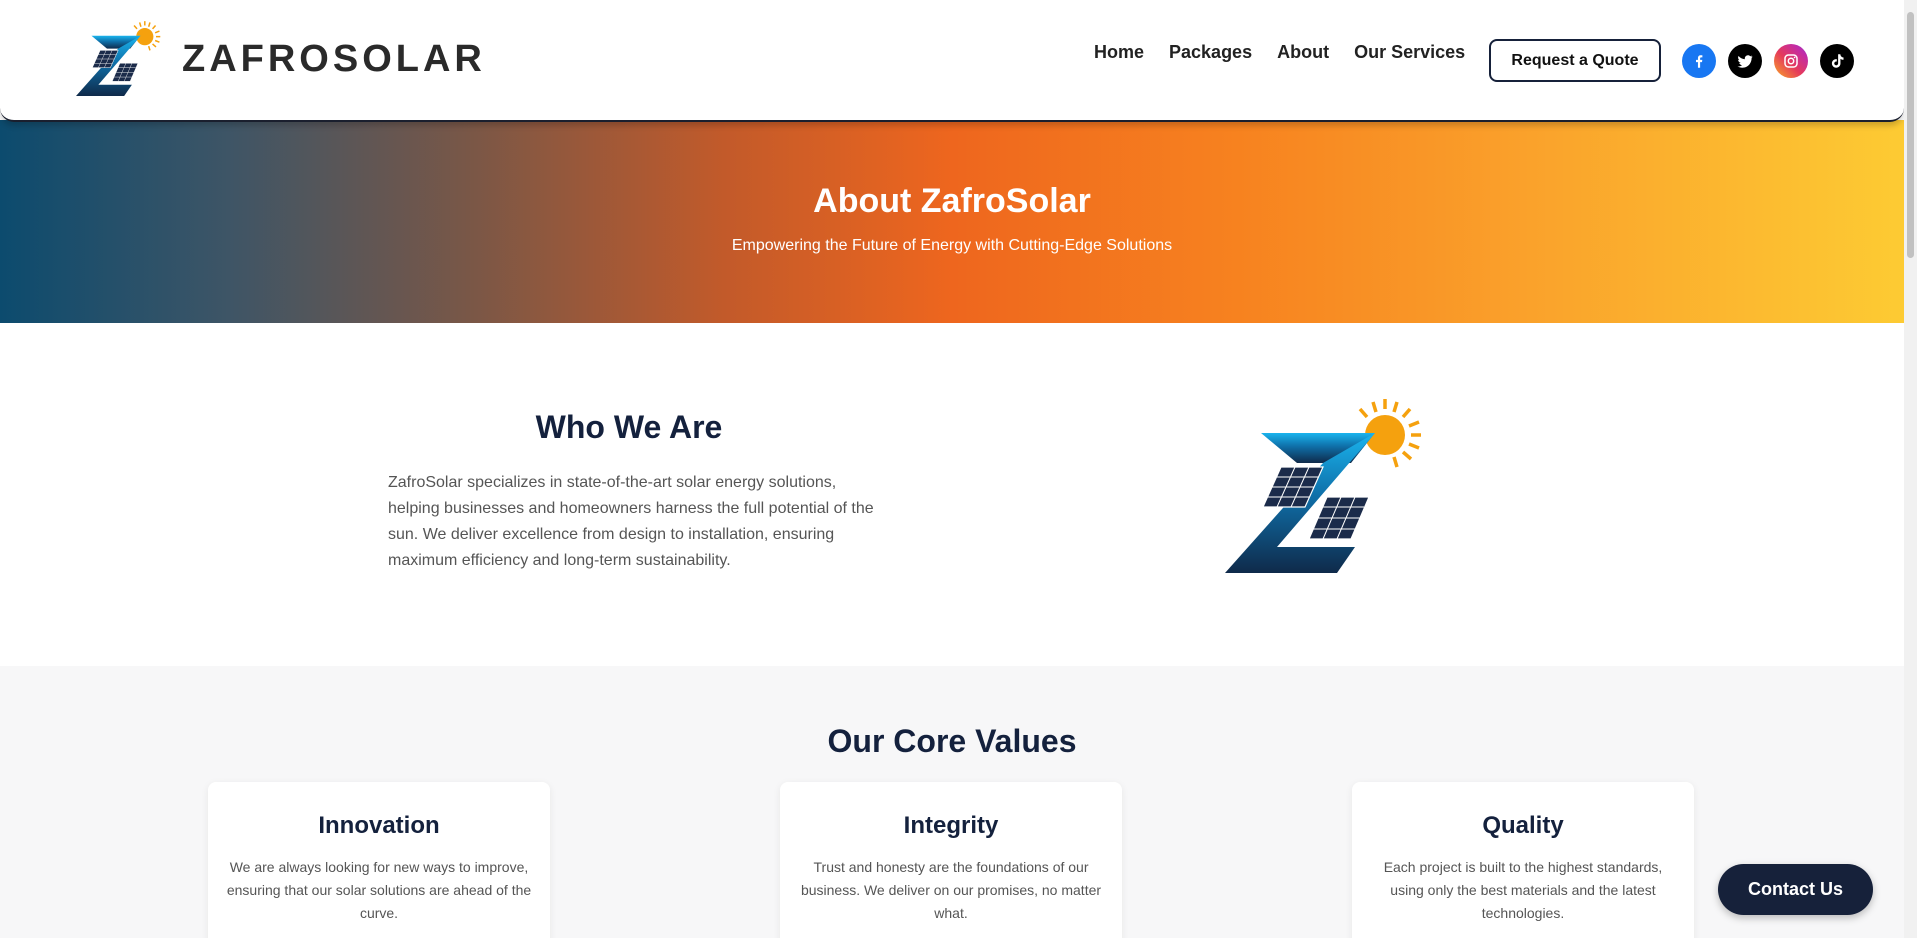 This screenshot has width=1917, height=938. Describe the element at coordinates (1837, 61) in the screenshot. I see `tiktok-icon` at that location.